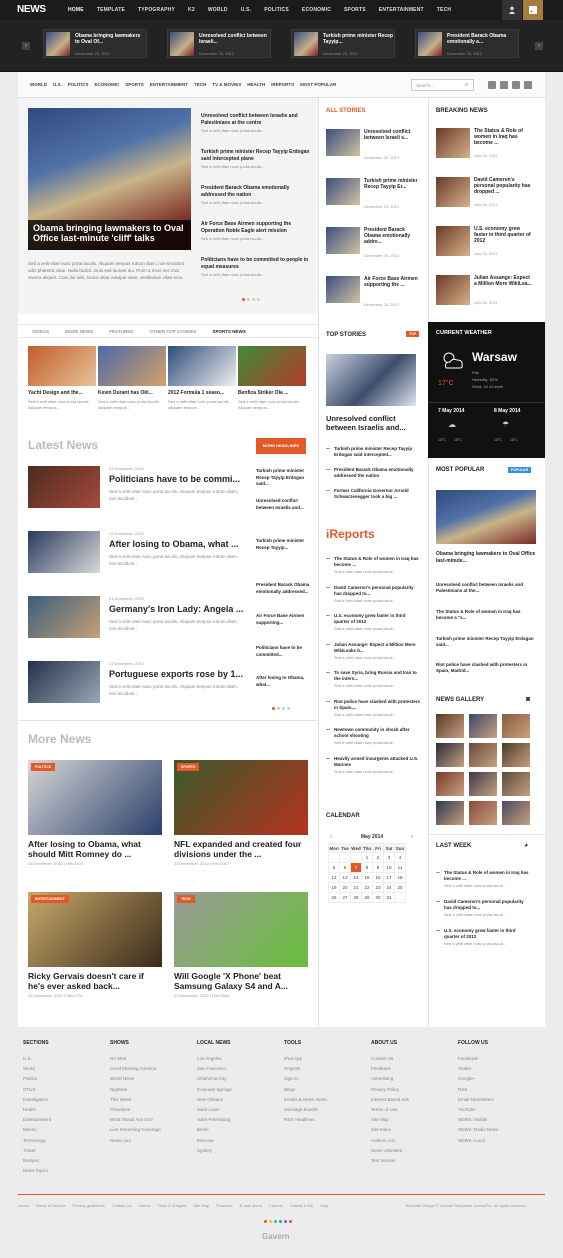  What do you see at coordinates (135, 1069) in the screenshot?
I see `footer-link: Good Morning America` at bounding box center [135, 1069].